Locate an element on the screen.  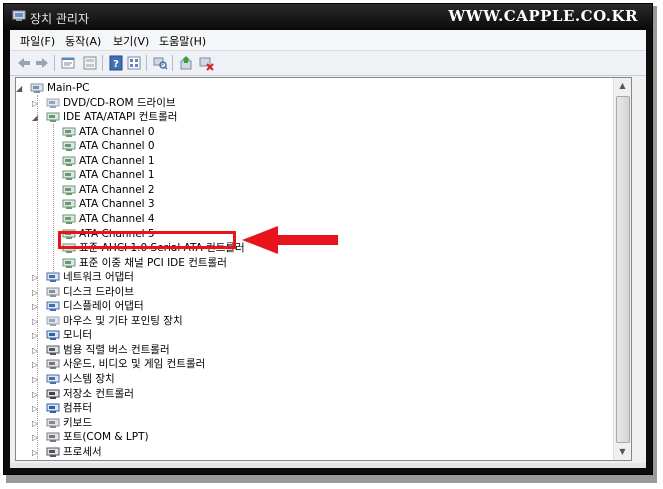
device-manager-icon is located at coordinates (19, 15).